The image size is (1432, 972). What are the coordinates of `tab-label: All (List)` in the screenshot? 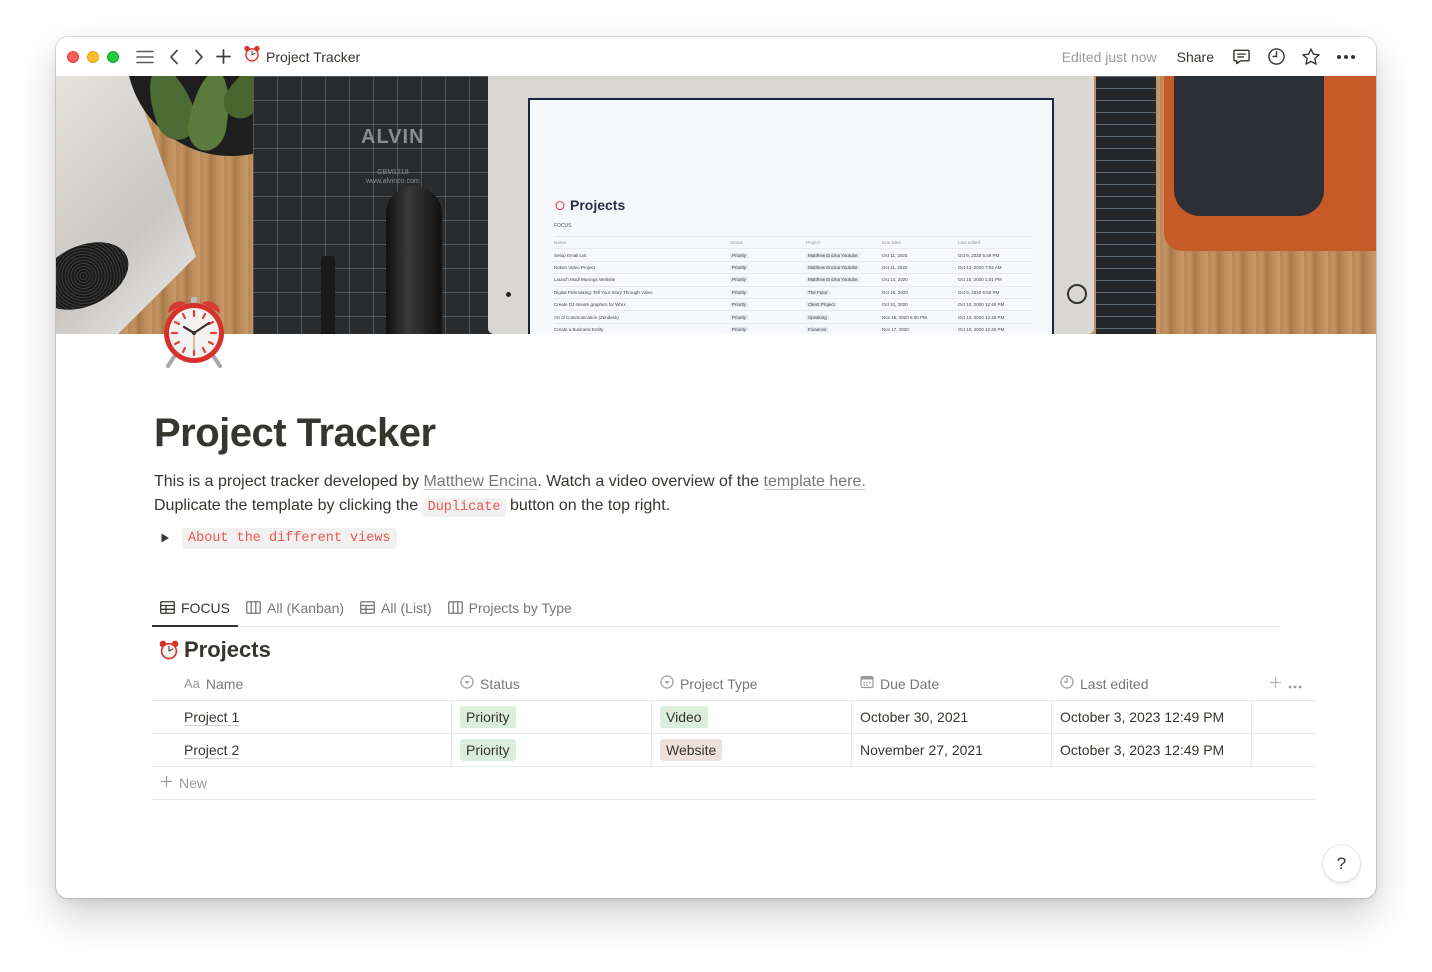 It's located at (406, 607).